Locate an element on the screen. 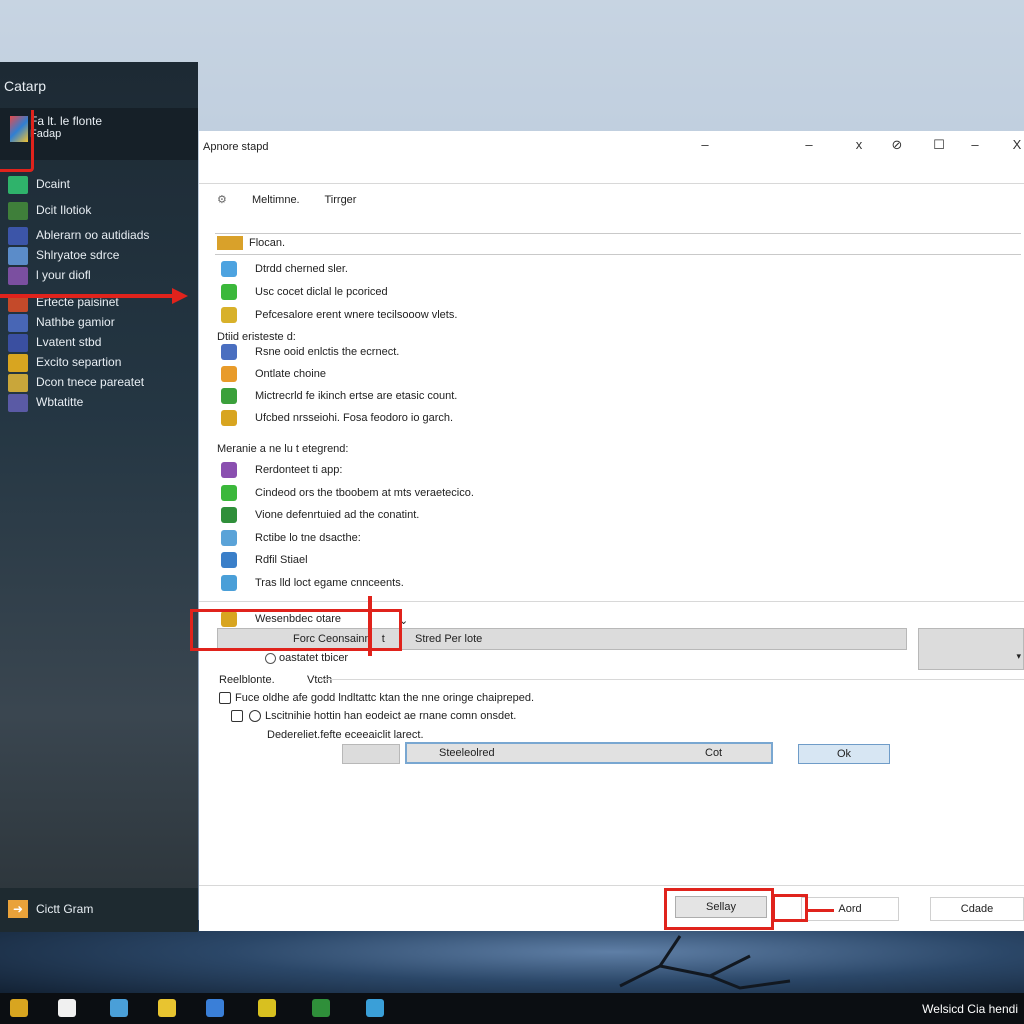 This screenshot has height=1024, width=1024. list-item: Rerdonteet ti app: is located at coordinates (617, 471).